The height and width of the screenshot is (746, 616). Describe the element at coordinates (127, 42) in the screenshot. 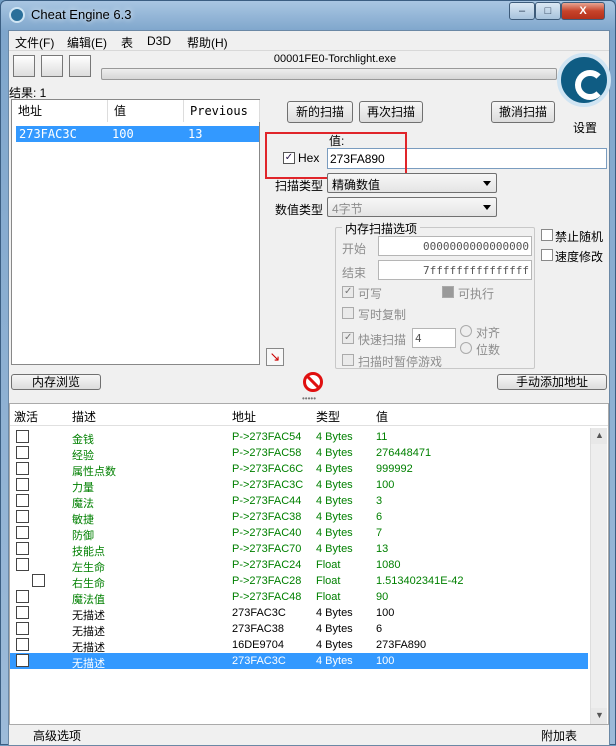

I see `menu-table: 表` at that location.